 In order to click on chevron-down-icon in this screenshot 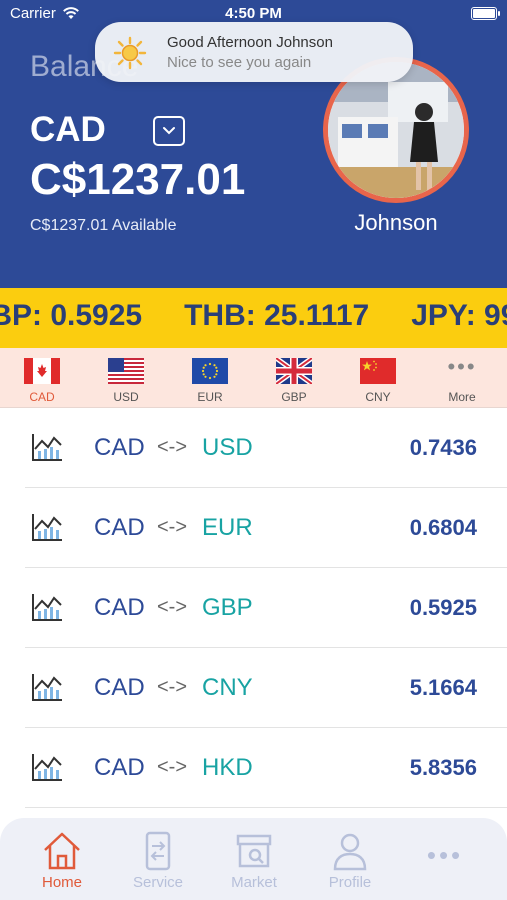, I will do `click(169, 131)`.